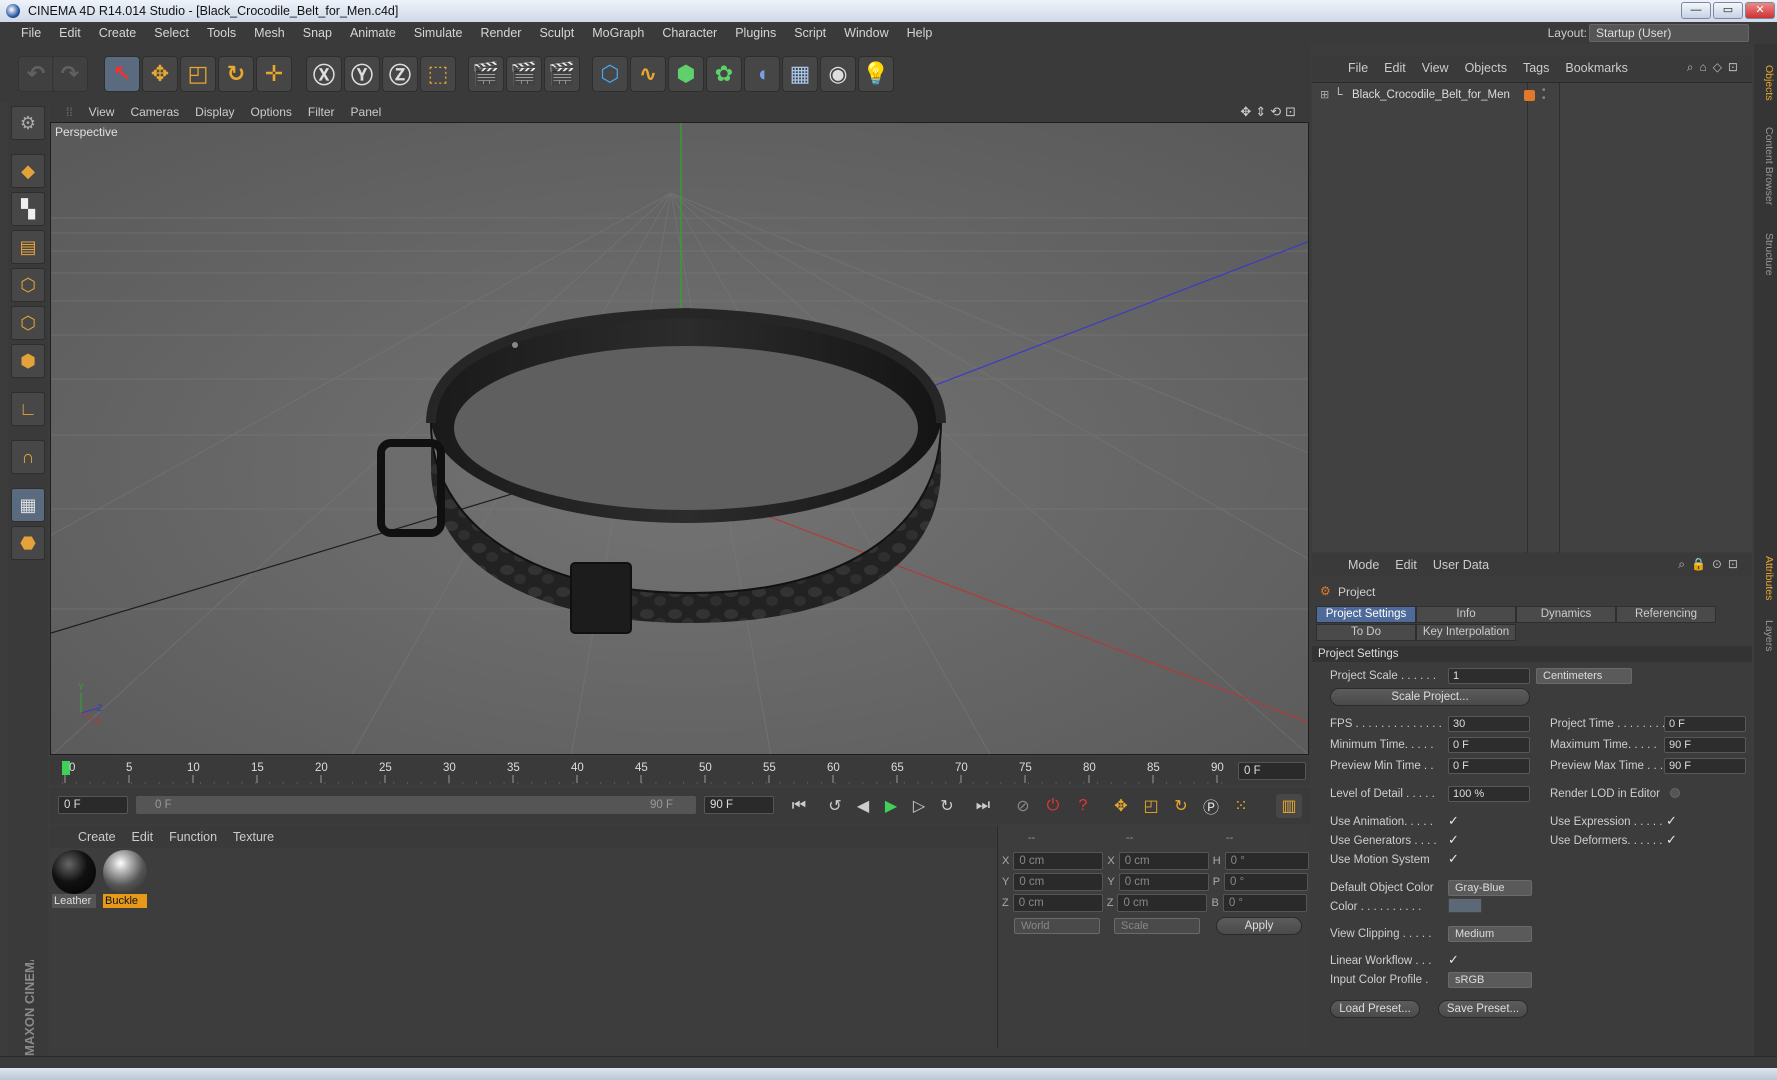 The image size is (1777, 1080). Describe the element at coordinates (193, 837) in the screenshot. I see `material-menu-function: Function` at that location.